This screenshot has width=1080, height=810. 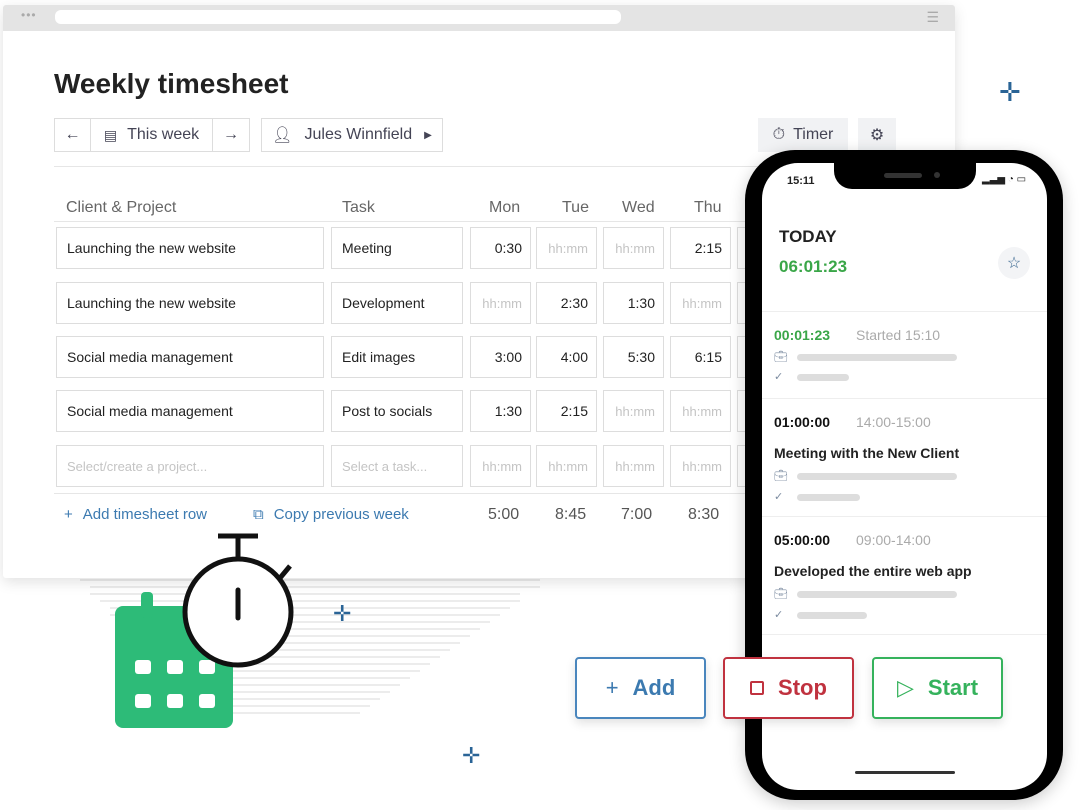 I want to click on entry-time: 14:00-15:00, so click(x=893, y=422).